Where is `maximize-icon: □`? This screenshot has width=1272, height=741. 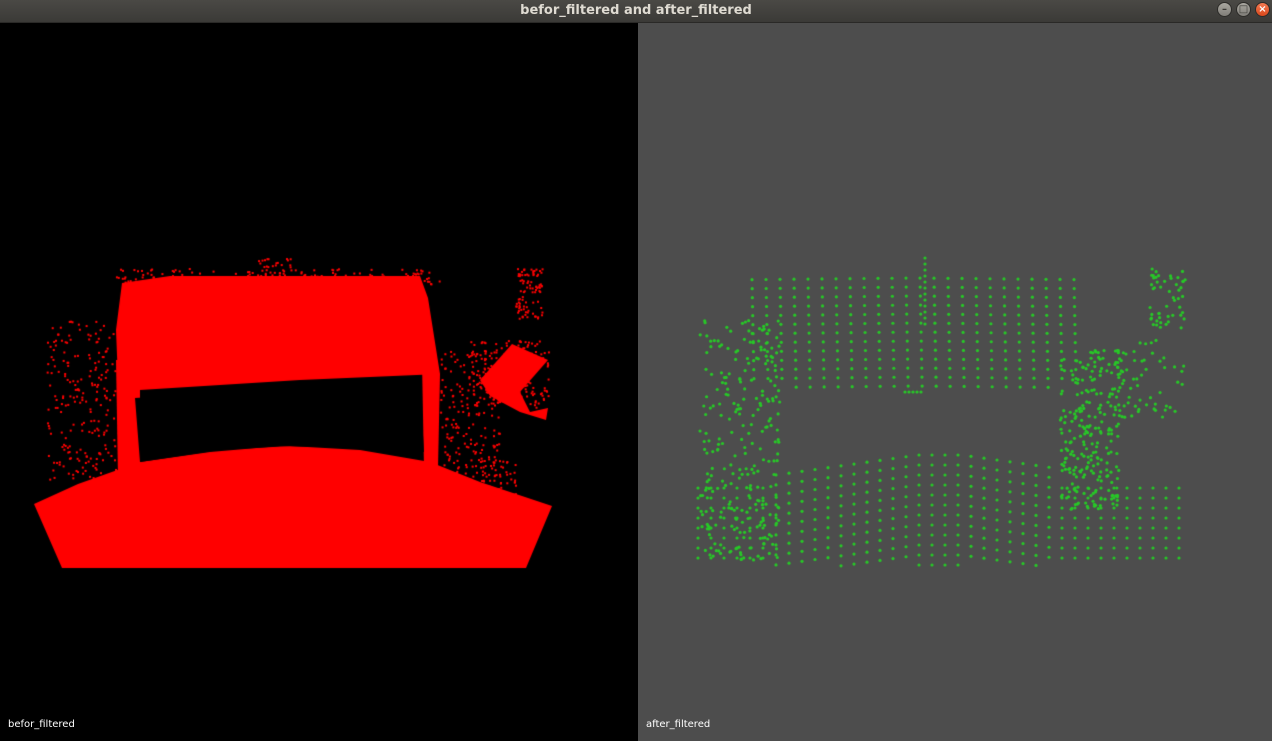
maximize-icon: □ is located at coordinates (1243, 9).